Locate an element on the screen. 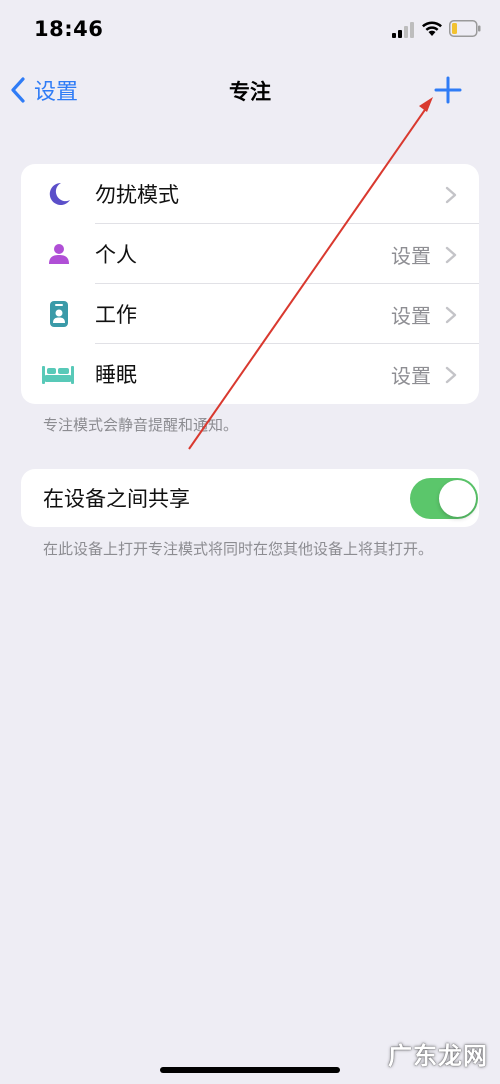  list-item-label: 工作 is located at coordinates (116, 315).